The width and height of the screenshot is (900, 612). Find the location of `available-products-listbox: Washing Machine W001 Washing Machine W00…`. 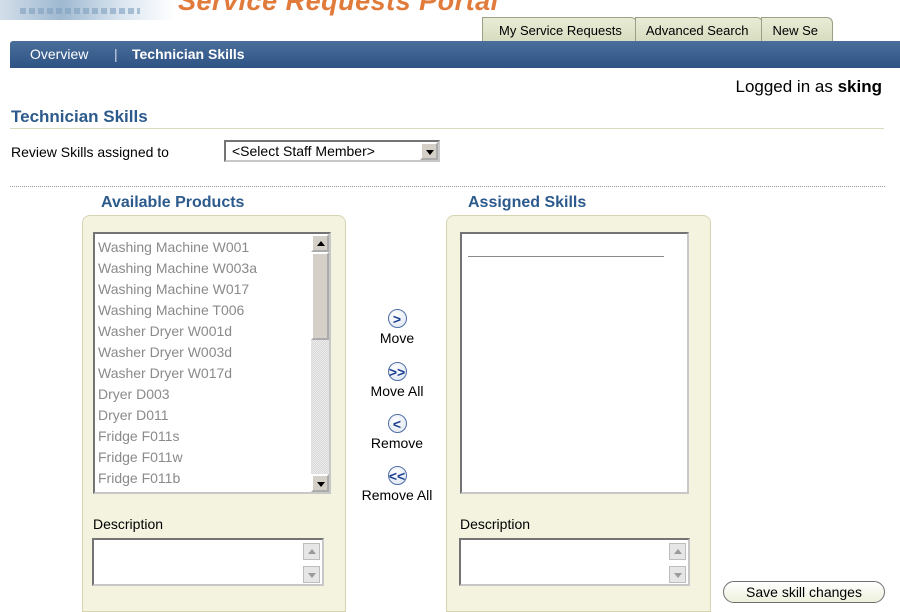

available-products-listbox: Washing Machine W001 Washing Machine W00… is located at coordinates (212, 363).